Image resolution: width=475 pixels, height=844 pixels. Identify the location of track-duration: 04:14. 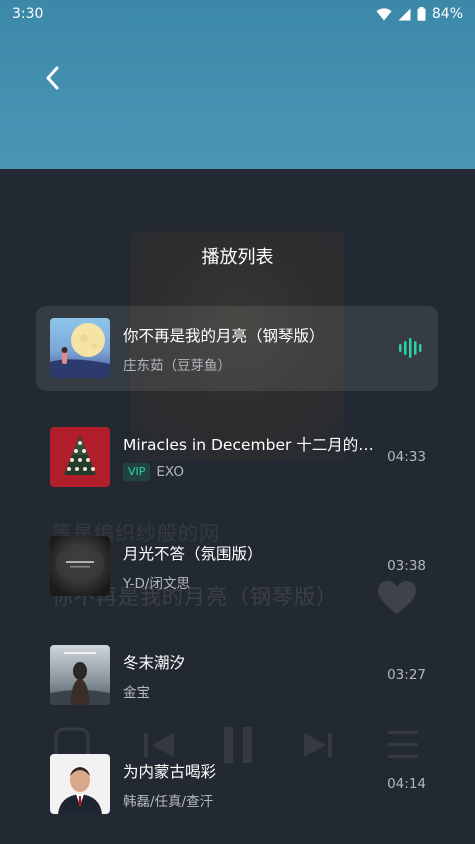
(406, 784).